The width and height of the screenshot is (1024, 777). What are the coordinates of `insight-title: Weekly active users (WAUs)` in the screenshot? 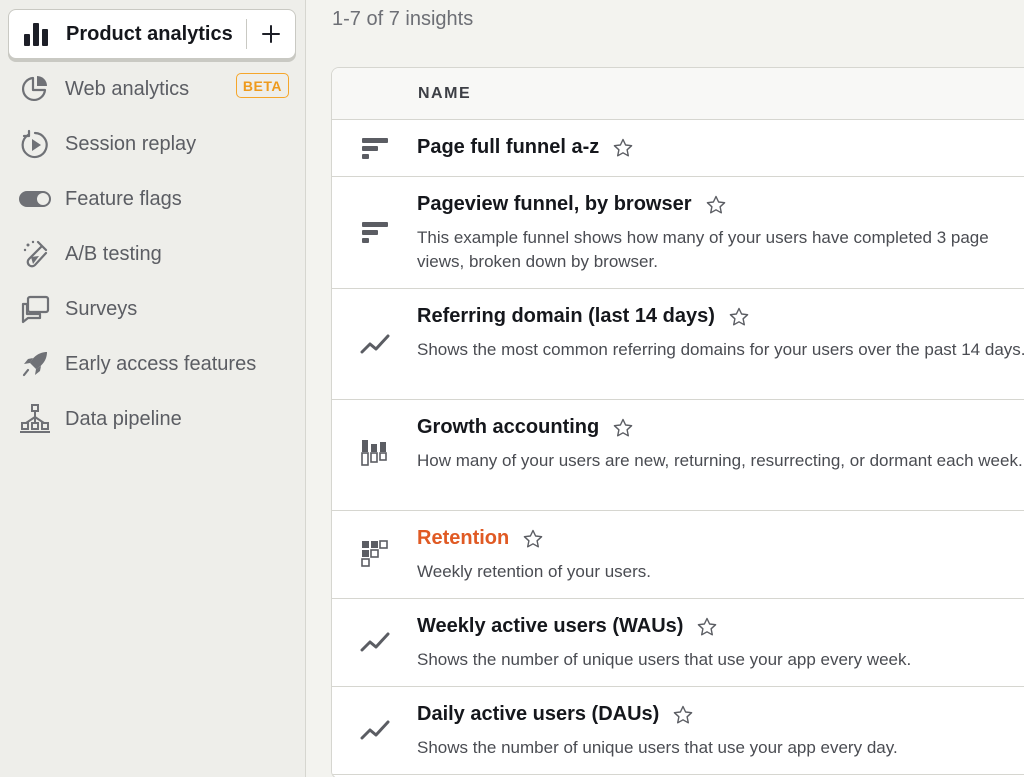 It's located at (550, 626).